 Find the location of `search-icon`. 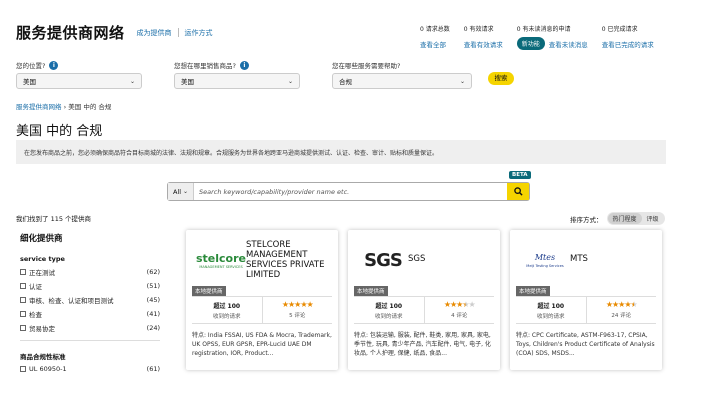

search-icon is located at coordinates (518, 191).